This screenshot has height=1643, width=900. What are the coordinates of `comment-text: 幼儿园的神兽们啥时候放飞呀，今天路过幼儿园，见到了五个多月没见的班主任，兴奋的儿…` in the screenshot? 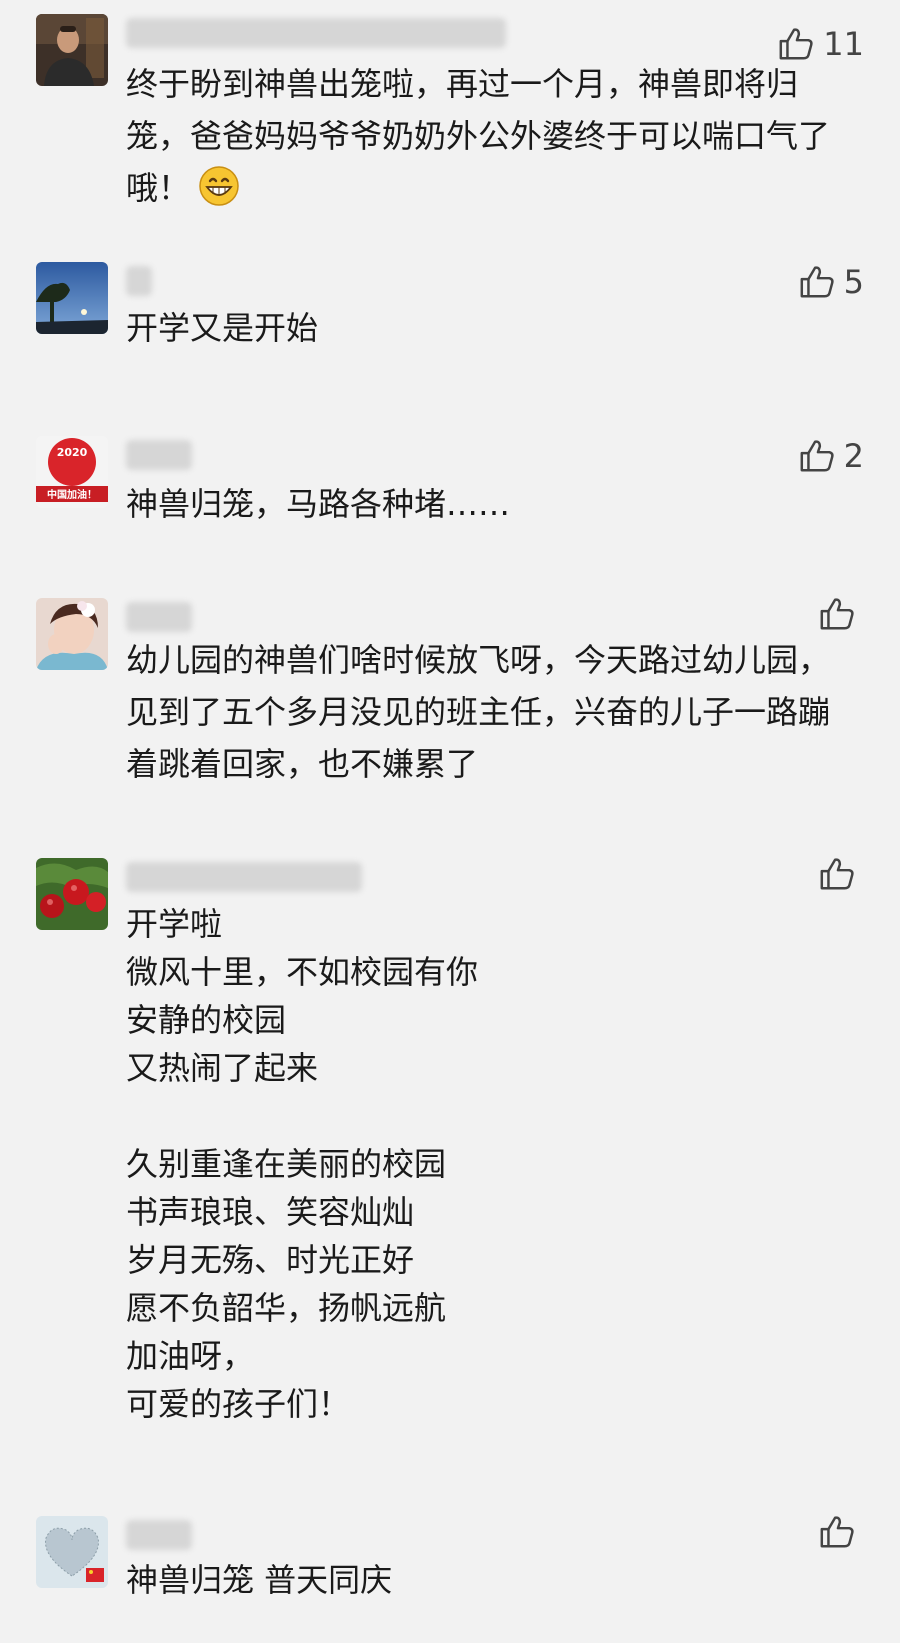 It's located at (478, 712).